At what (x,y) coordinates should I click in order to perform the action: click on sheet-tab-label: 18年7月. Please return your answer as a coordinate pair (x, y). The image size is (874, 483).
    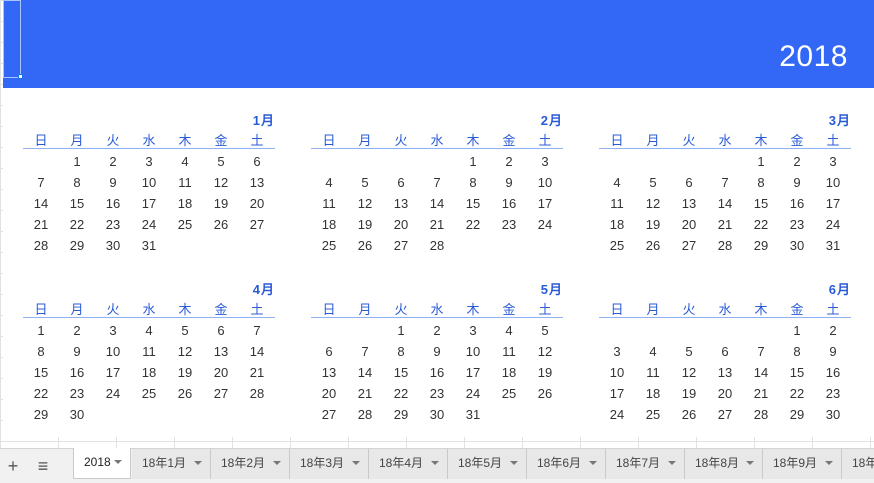
    Looking at the image, I should click on (638, 463).